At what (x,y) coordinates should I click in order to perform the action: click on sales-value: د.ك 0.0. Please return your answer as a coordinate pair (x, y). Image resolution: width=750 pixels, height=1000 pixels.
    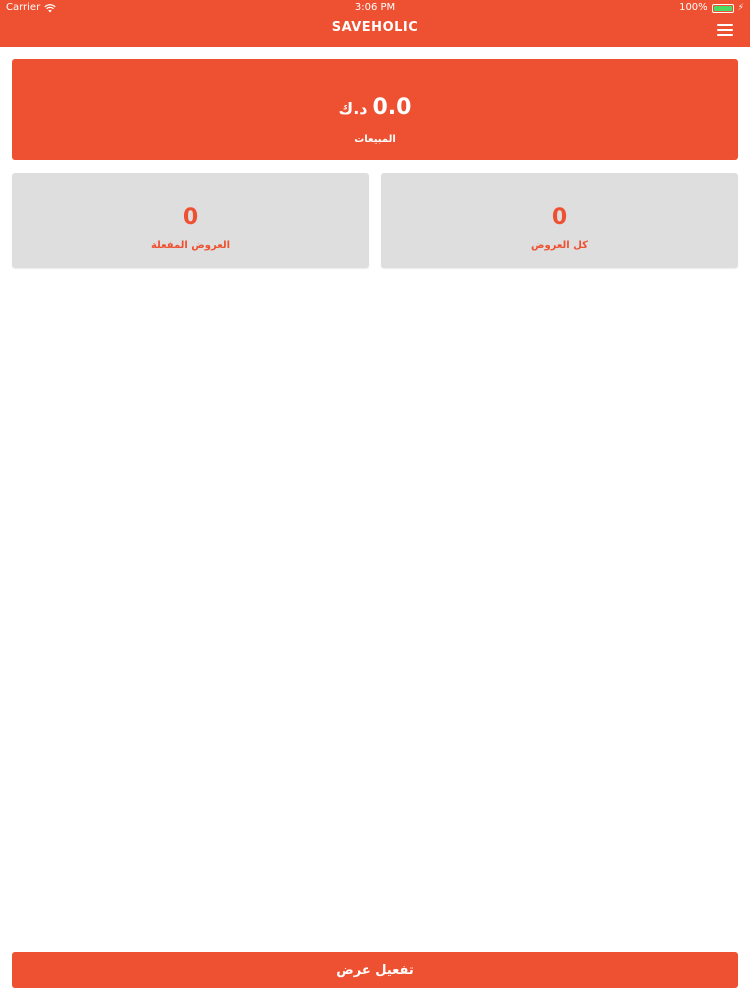
    Looking at the image, I should click on (375, 107).